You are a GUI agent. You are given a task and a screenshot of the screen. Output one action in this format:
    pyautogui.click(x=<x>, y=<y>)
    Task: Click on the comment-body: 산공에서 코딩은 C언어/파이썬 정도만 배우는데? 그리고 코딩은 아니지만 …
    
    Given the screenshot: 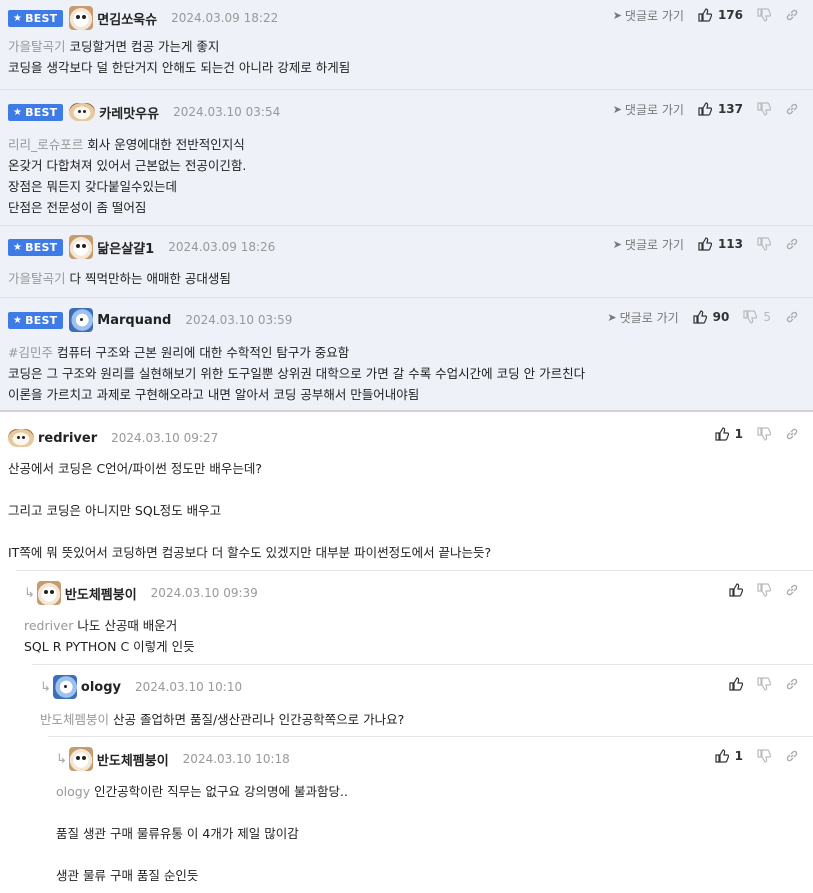 What is the action you would take?
    pyautogui.click(x=250, y=510)
    